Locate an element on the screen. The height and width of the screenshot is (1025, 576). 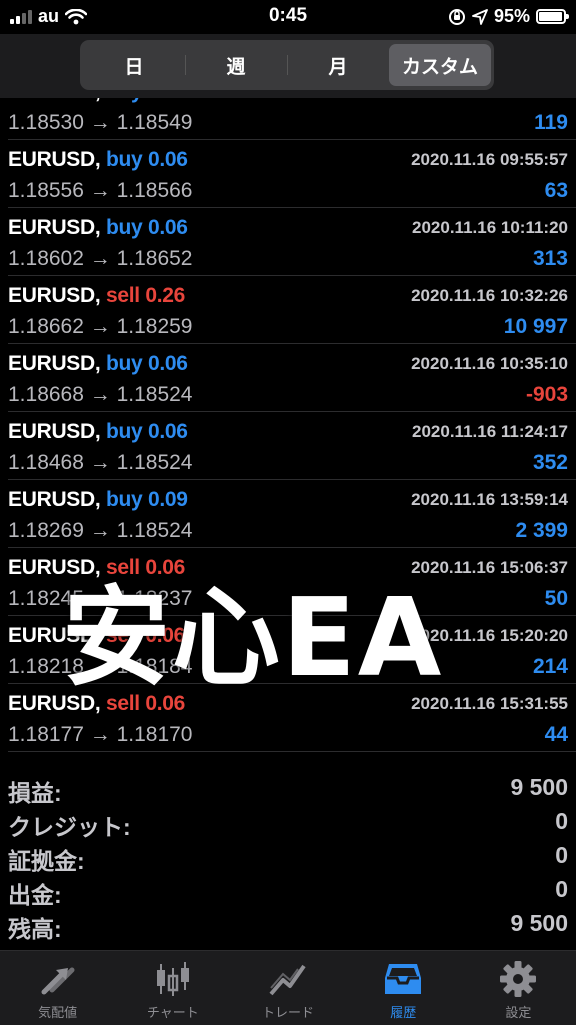
deal-side: sell 0.26 is located at coordinates (145, 295).